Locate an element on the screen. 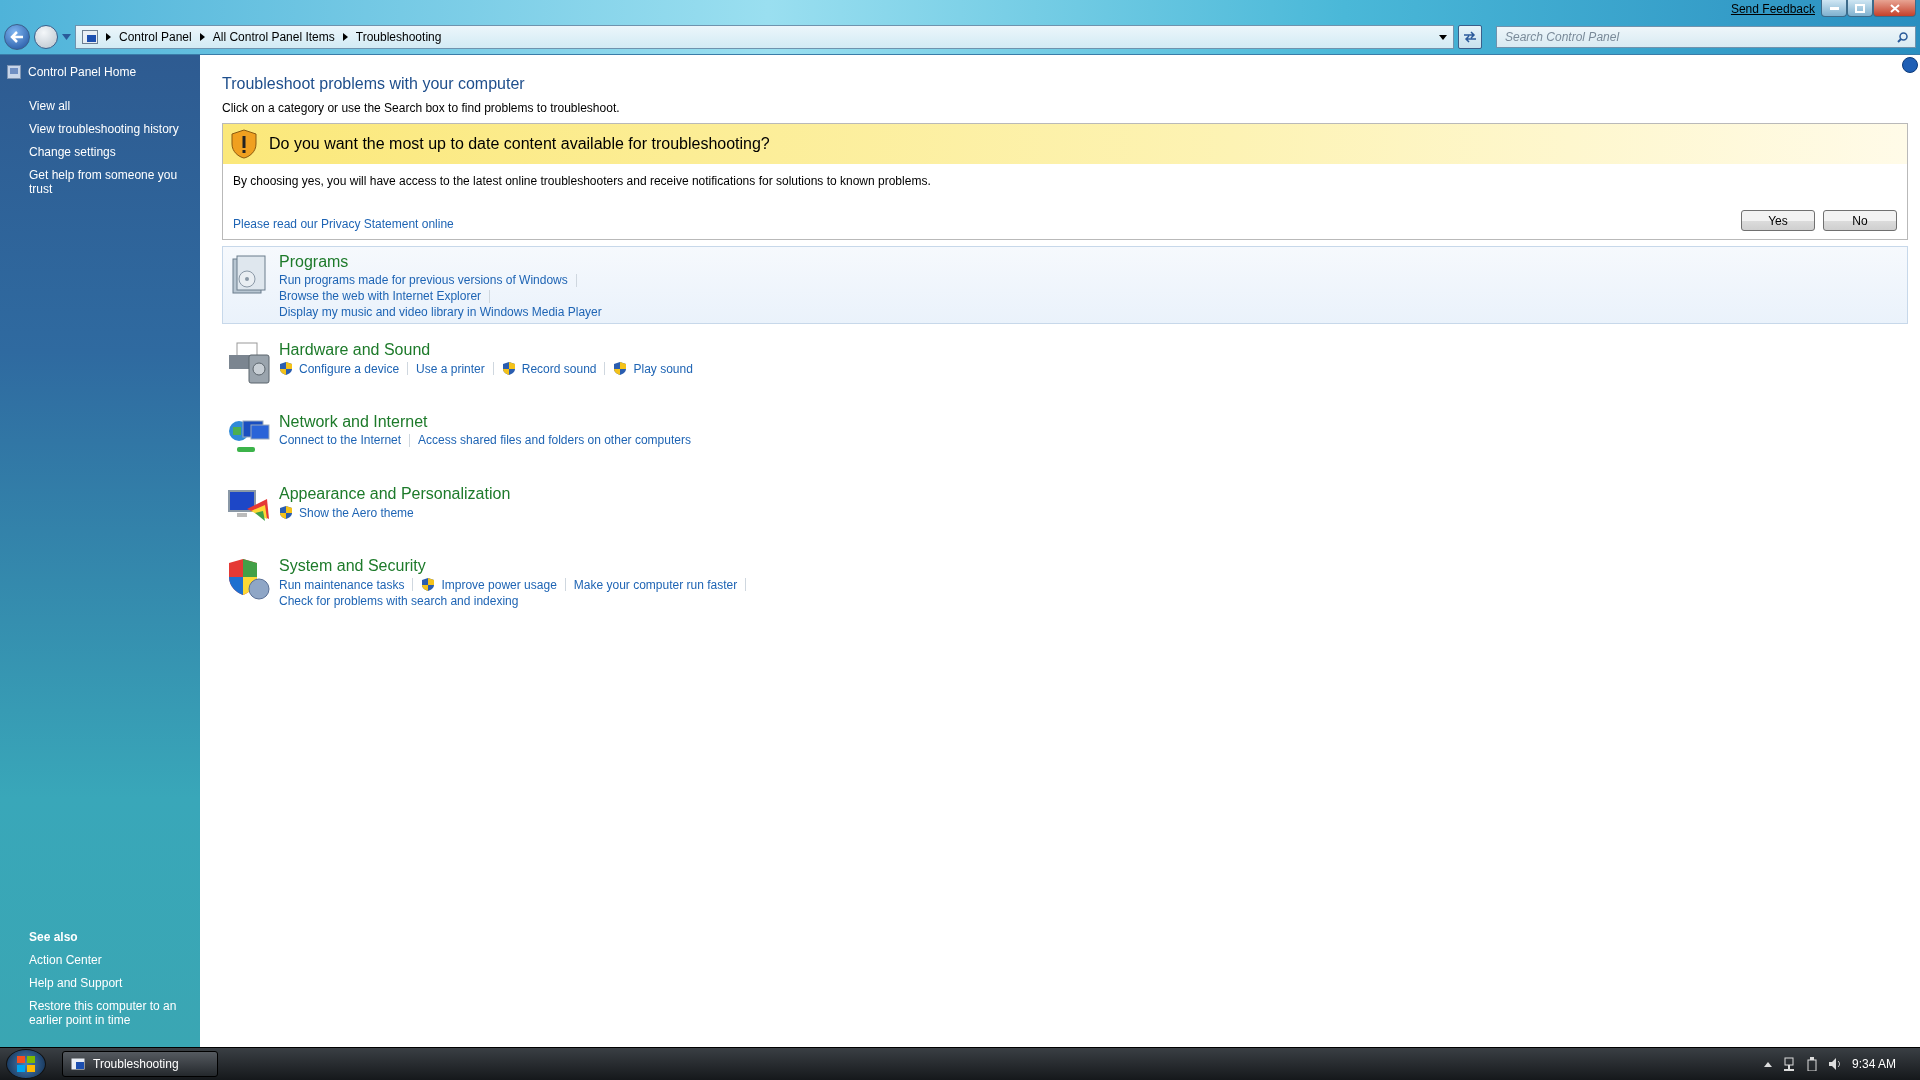 Image resolution: width=1920 pixels, height=1080 pixels. close-icon is located at coordinates (1894, 8).